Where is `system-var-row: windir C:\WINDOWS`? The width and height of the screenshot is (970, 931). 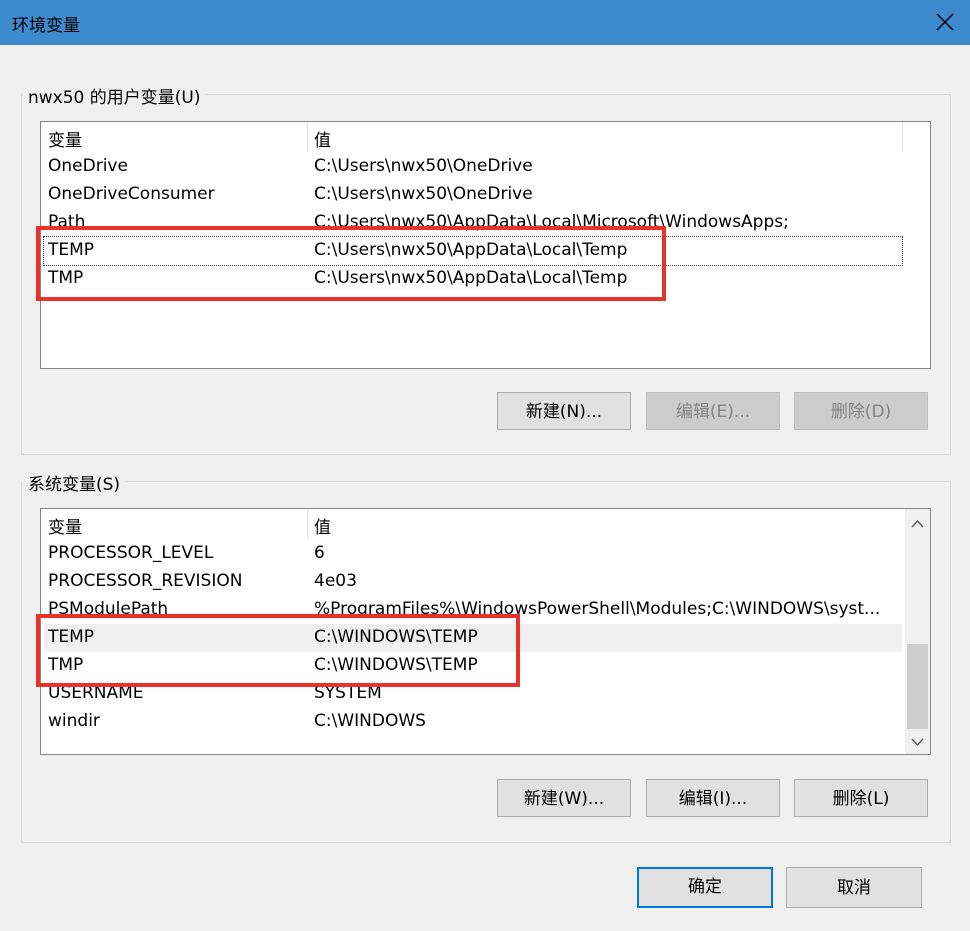
system-var-row: windir C:\WINDOWS is located at coordinates (473, 722).